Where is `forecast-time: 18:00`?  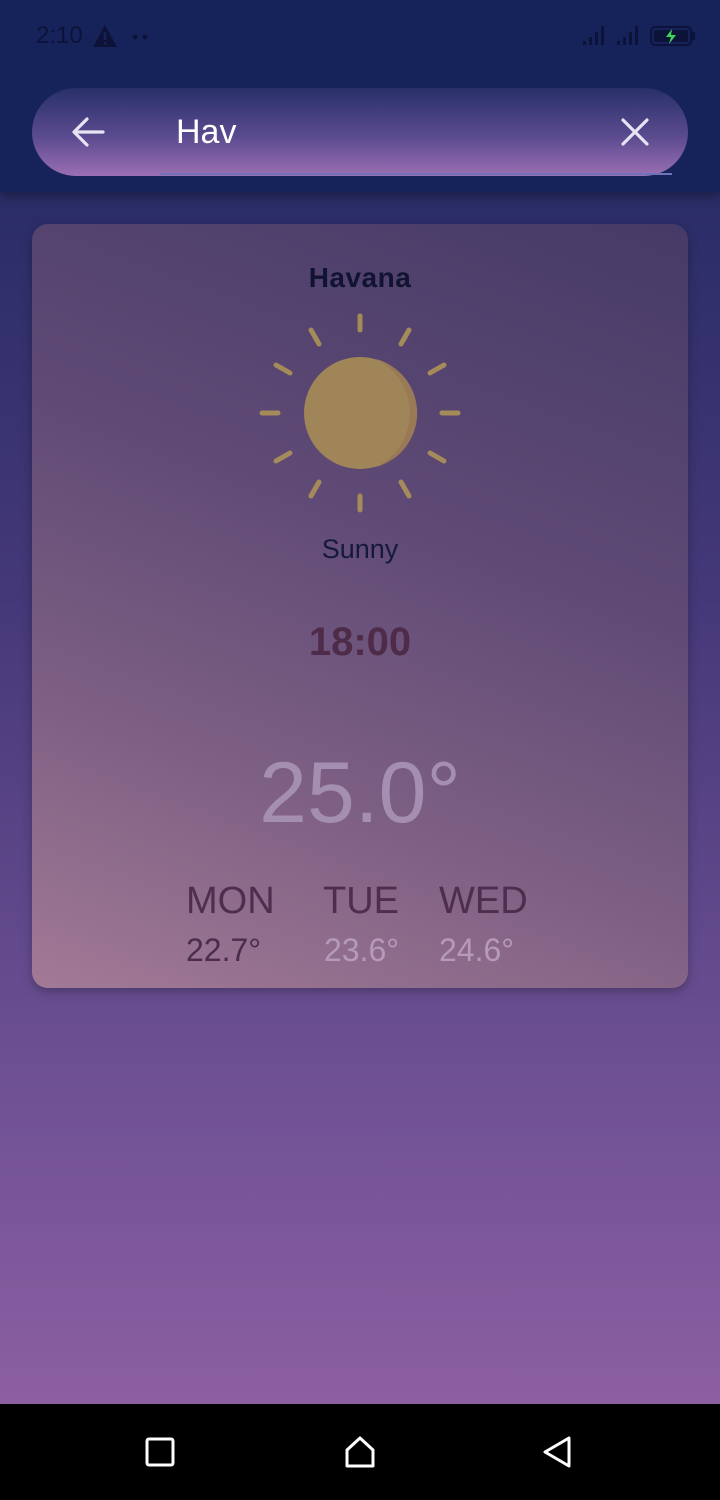
forecast-time: 18:00 is located at coordinates (360, 642).